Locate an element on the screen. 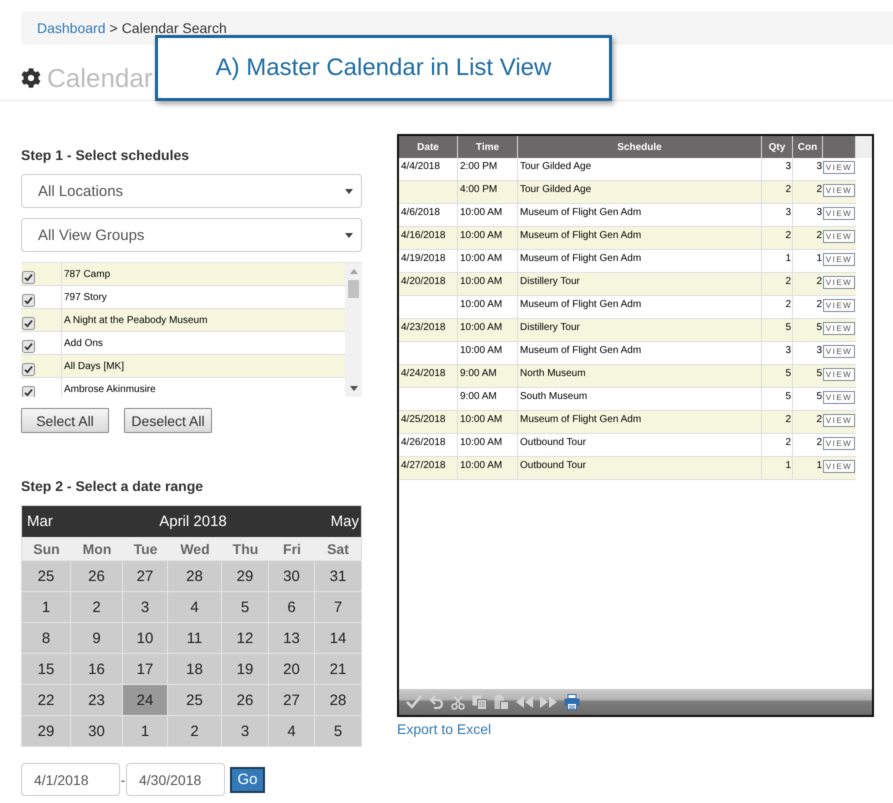 The image size is (893, 803). calendar-day: 6 is located at coordinates (292, 606).